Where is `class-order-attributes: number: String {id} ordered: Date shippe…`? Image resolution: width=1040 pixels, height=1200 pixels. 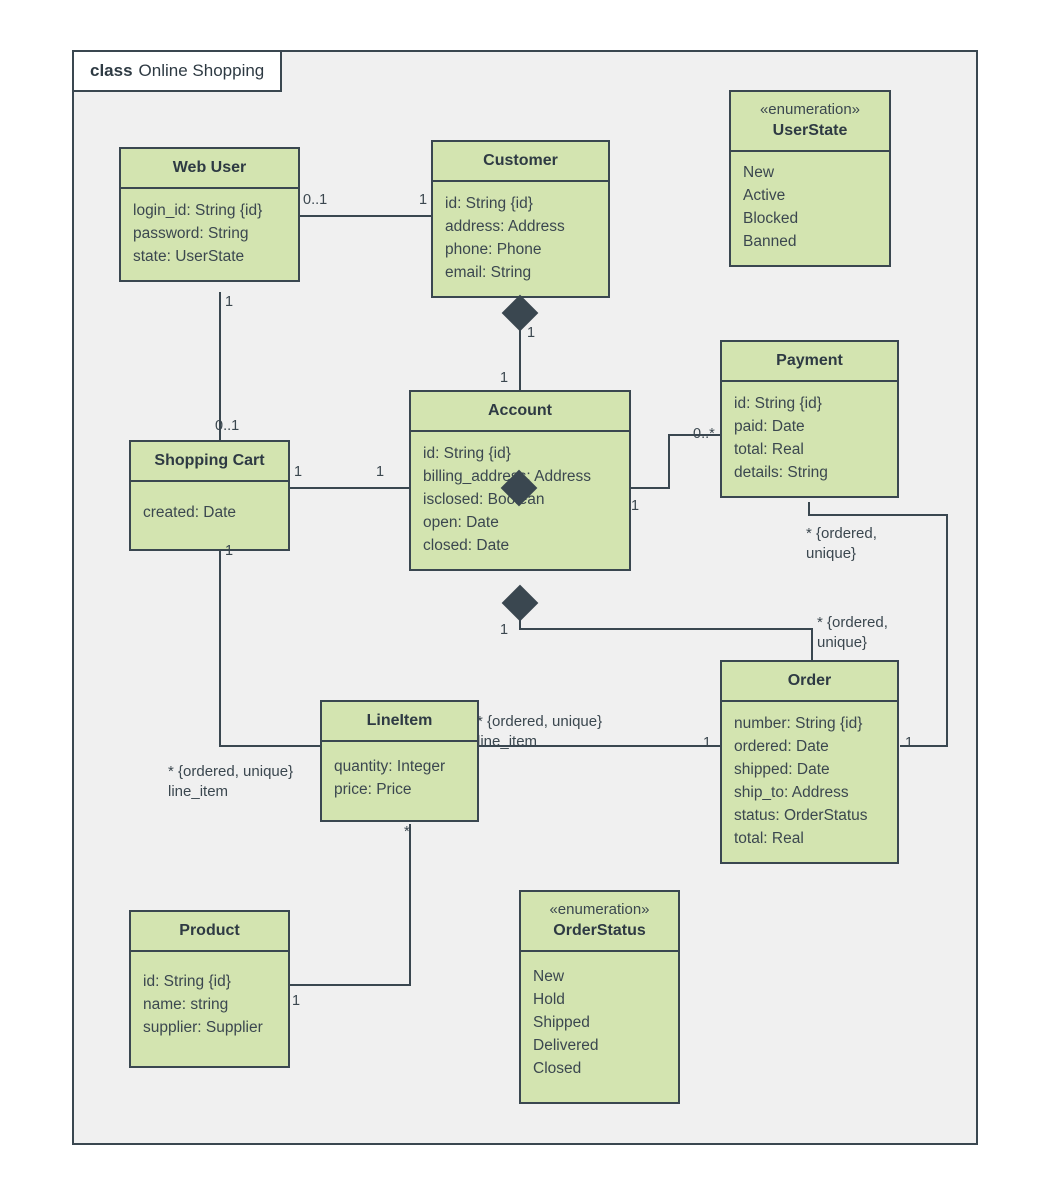
class-order-attributes: number: String {id} ordered: Date shippe… is located at coordinates (809, 782).